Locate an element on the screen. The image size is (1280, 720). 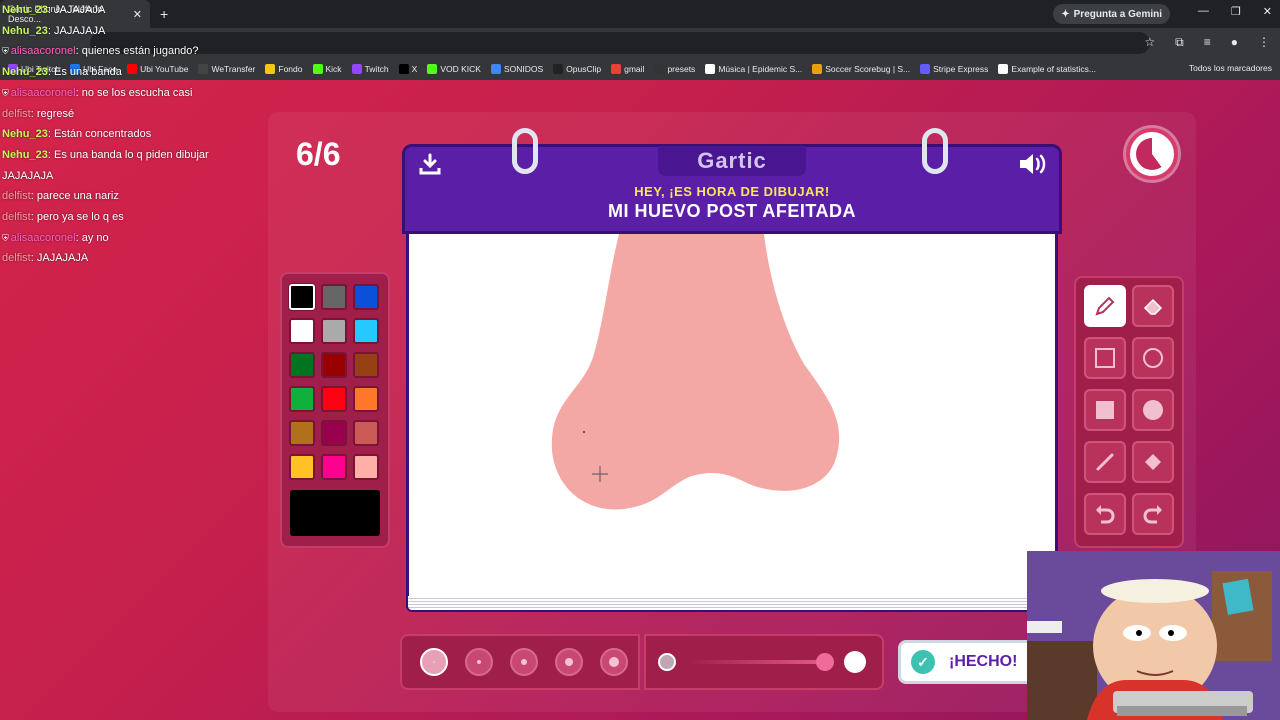
ring-right is located at coordinates (935, 151).